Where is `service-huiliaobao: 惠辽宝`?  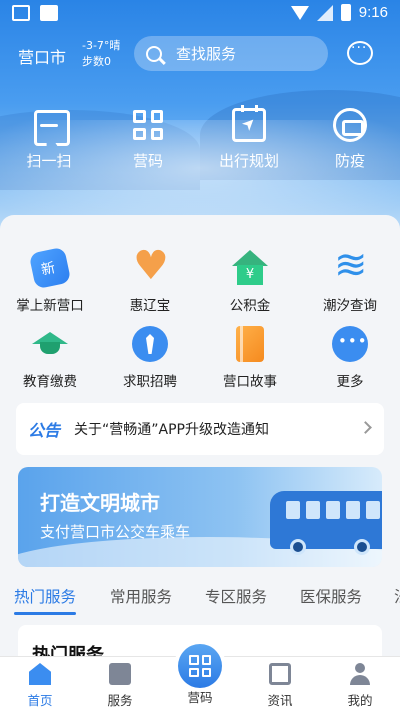
service-huiliaobao: 惠辽宝 is located at coordinates (150, 280).